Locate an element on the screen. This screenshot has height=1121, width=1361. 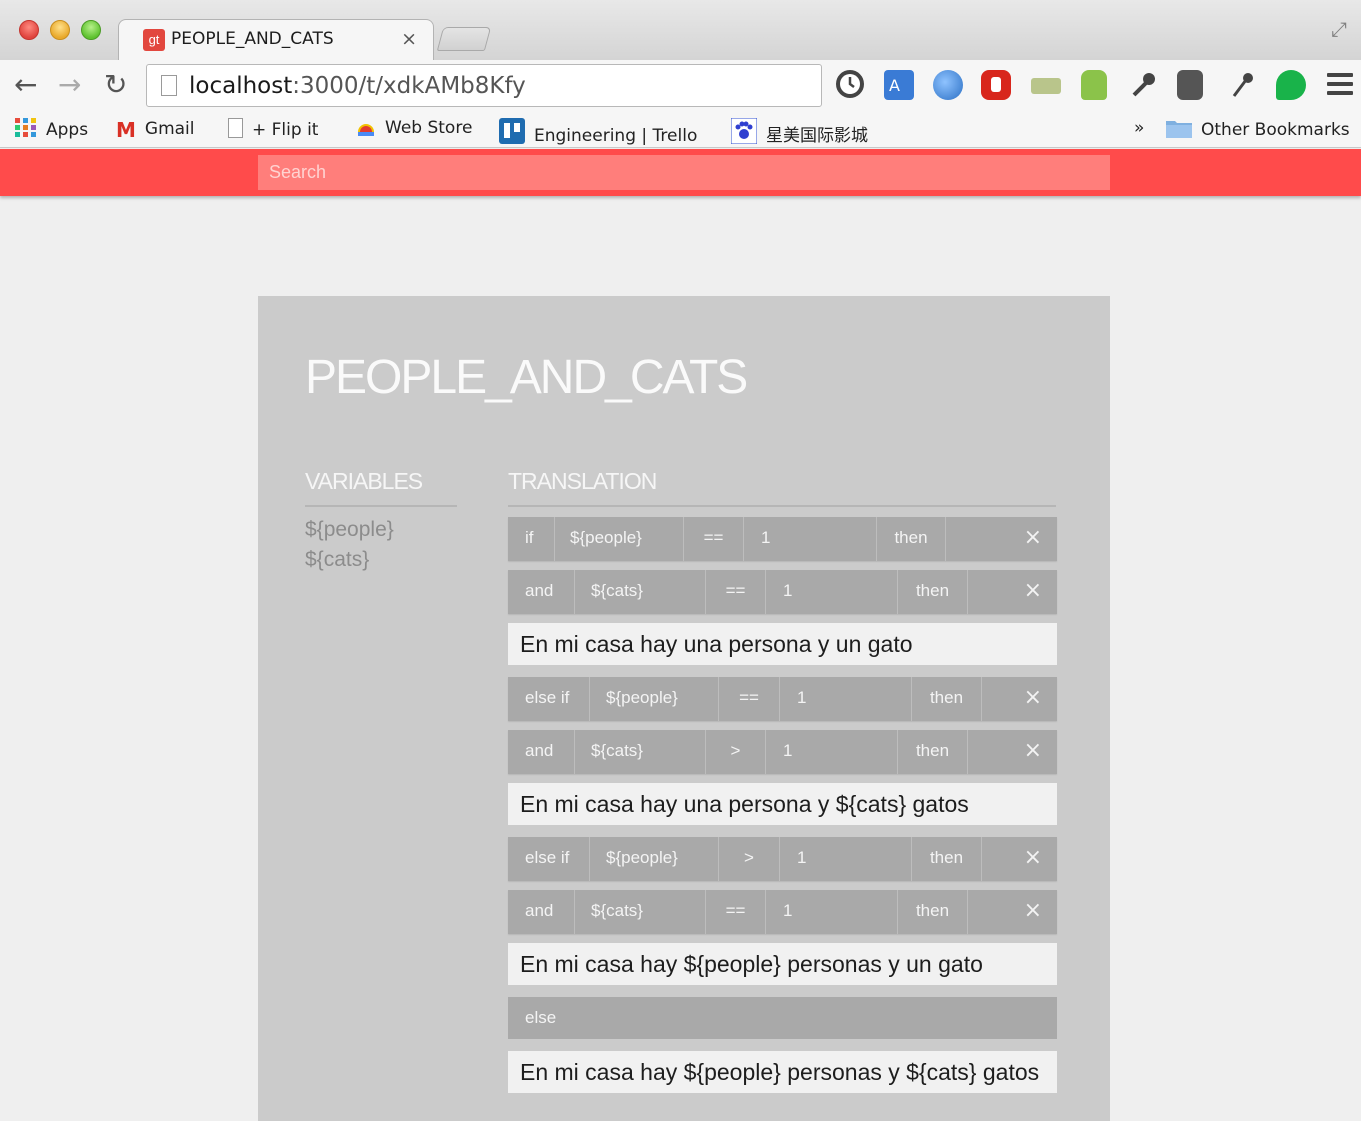
condition-row: else if ${people} > 1 then × is located at coordinates (782, 859).